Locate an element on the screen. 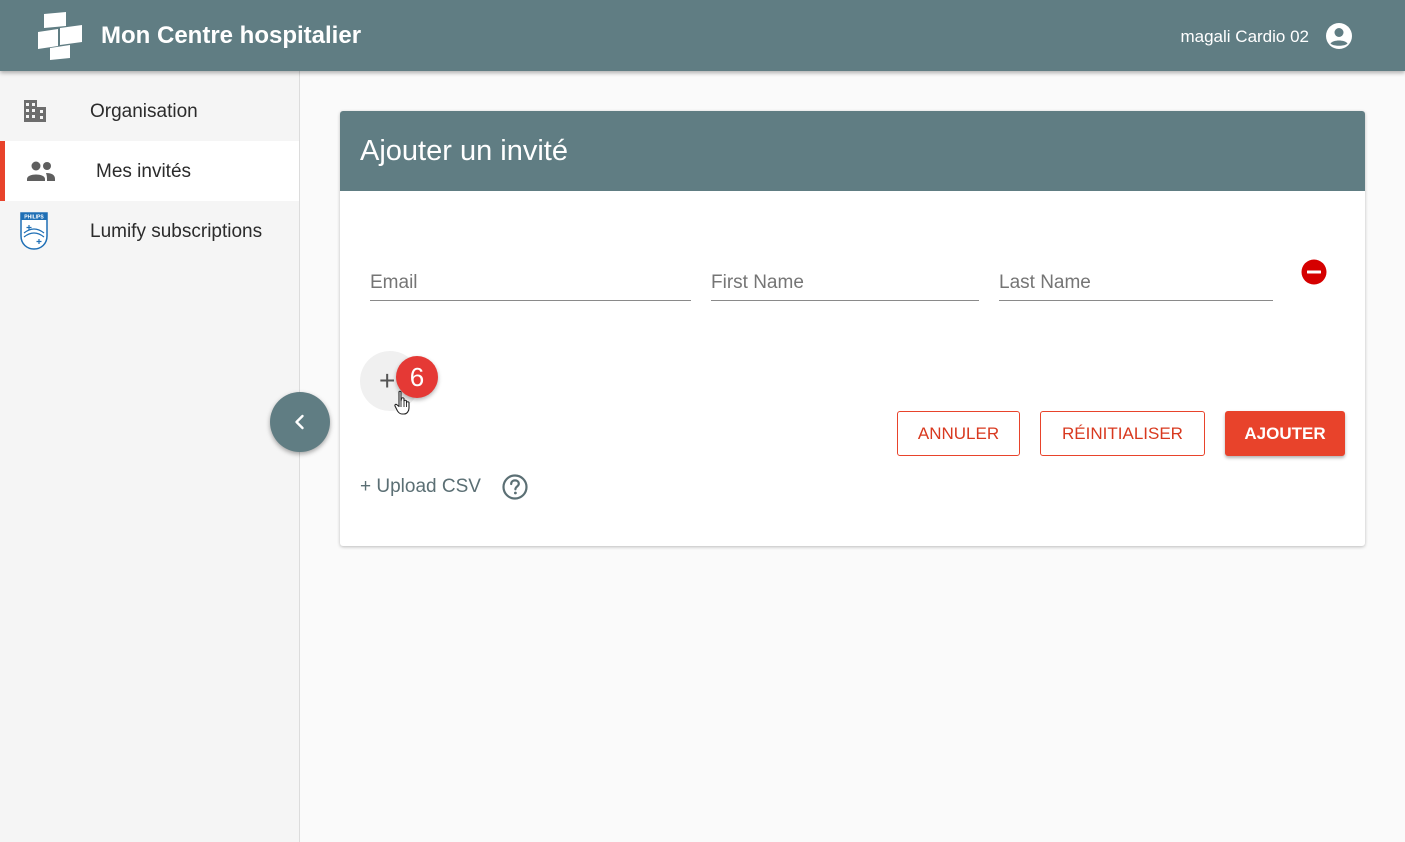 This screenshot has width=1405, height=842. chevron-left-icon is located at coordinates (299, 422).